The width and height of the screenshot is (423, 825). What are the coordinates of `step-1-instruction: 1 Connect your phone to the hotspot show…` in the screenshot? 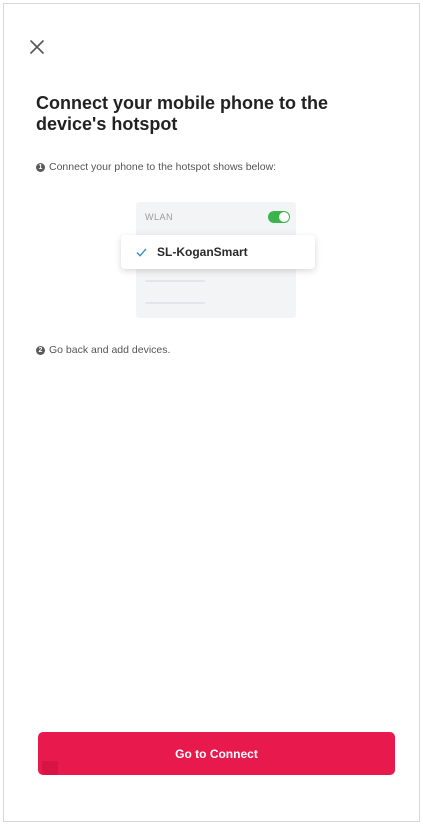 It's located at (156, 167).